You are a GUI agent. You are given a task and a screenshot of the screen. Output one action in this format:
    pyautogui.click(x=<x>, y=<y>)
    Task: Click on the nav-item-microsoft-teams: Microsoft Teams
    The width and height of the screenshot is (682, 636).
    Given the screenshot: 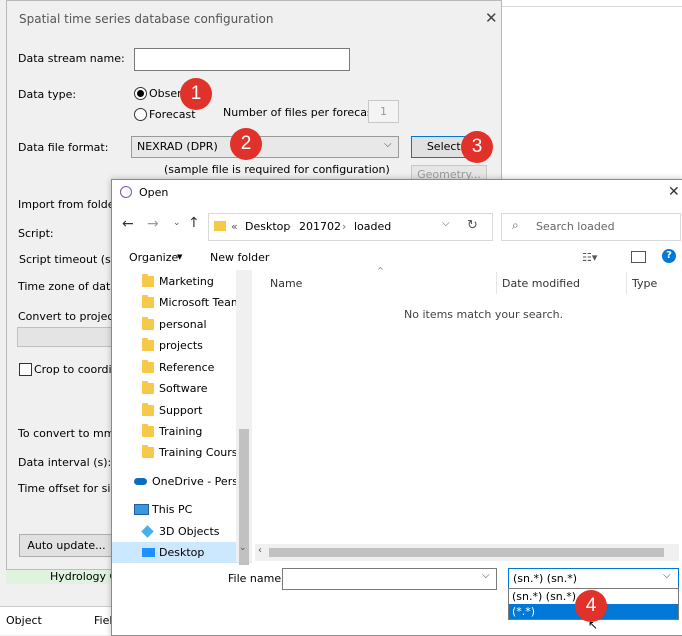 What is the action you would take?
    pyautogui.click(x=182, y=302)
    